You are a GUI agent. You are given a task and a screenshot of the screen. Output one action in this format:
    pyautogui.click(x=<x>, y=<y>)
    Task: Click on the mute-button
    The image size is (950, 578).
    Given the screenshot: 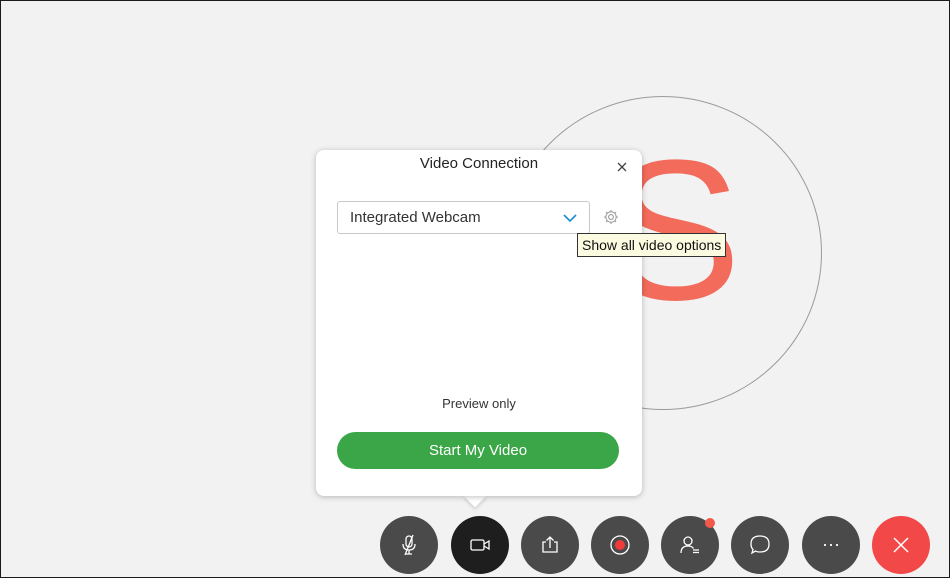 What is the action you would take?
    pyautogui.click(x=409, y=545)
    